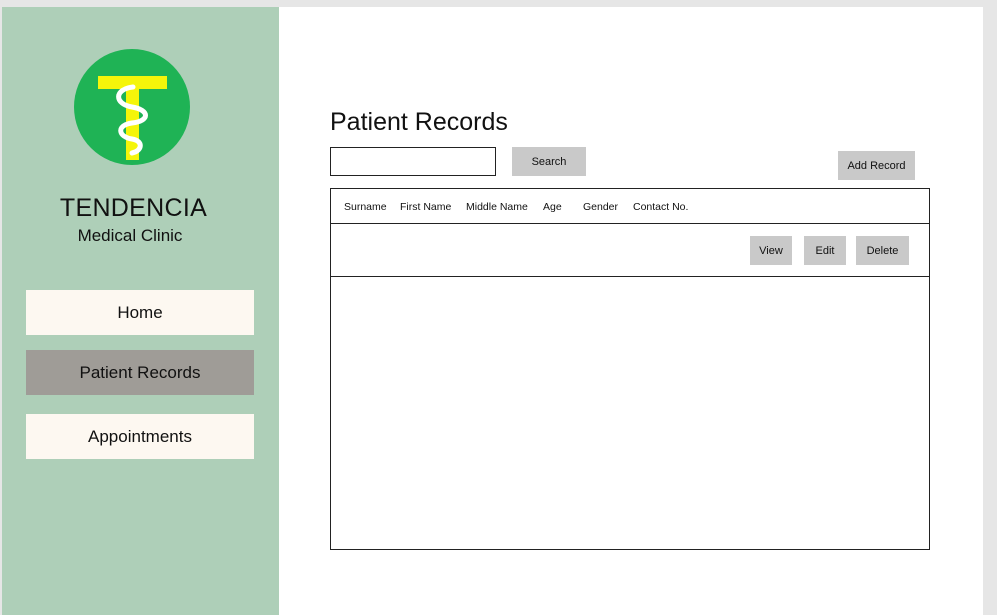  I want to click on column-header-age: Age, so click(552, 207).